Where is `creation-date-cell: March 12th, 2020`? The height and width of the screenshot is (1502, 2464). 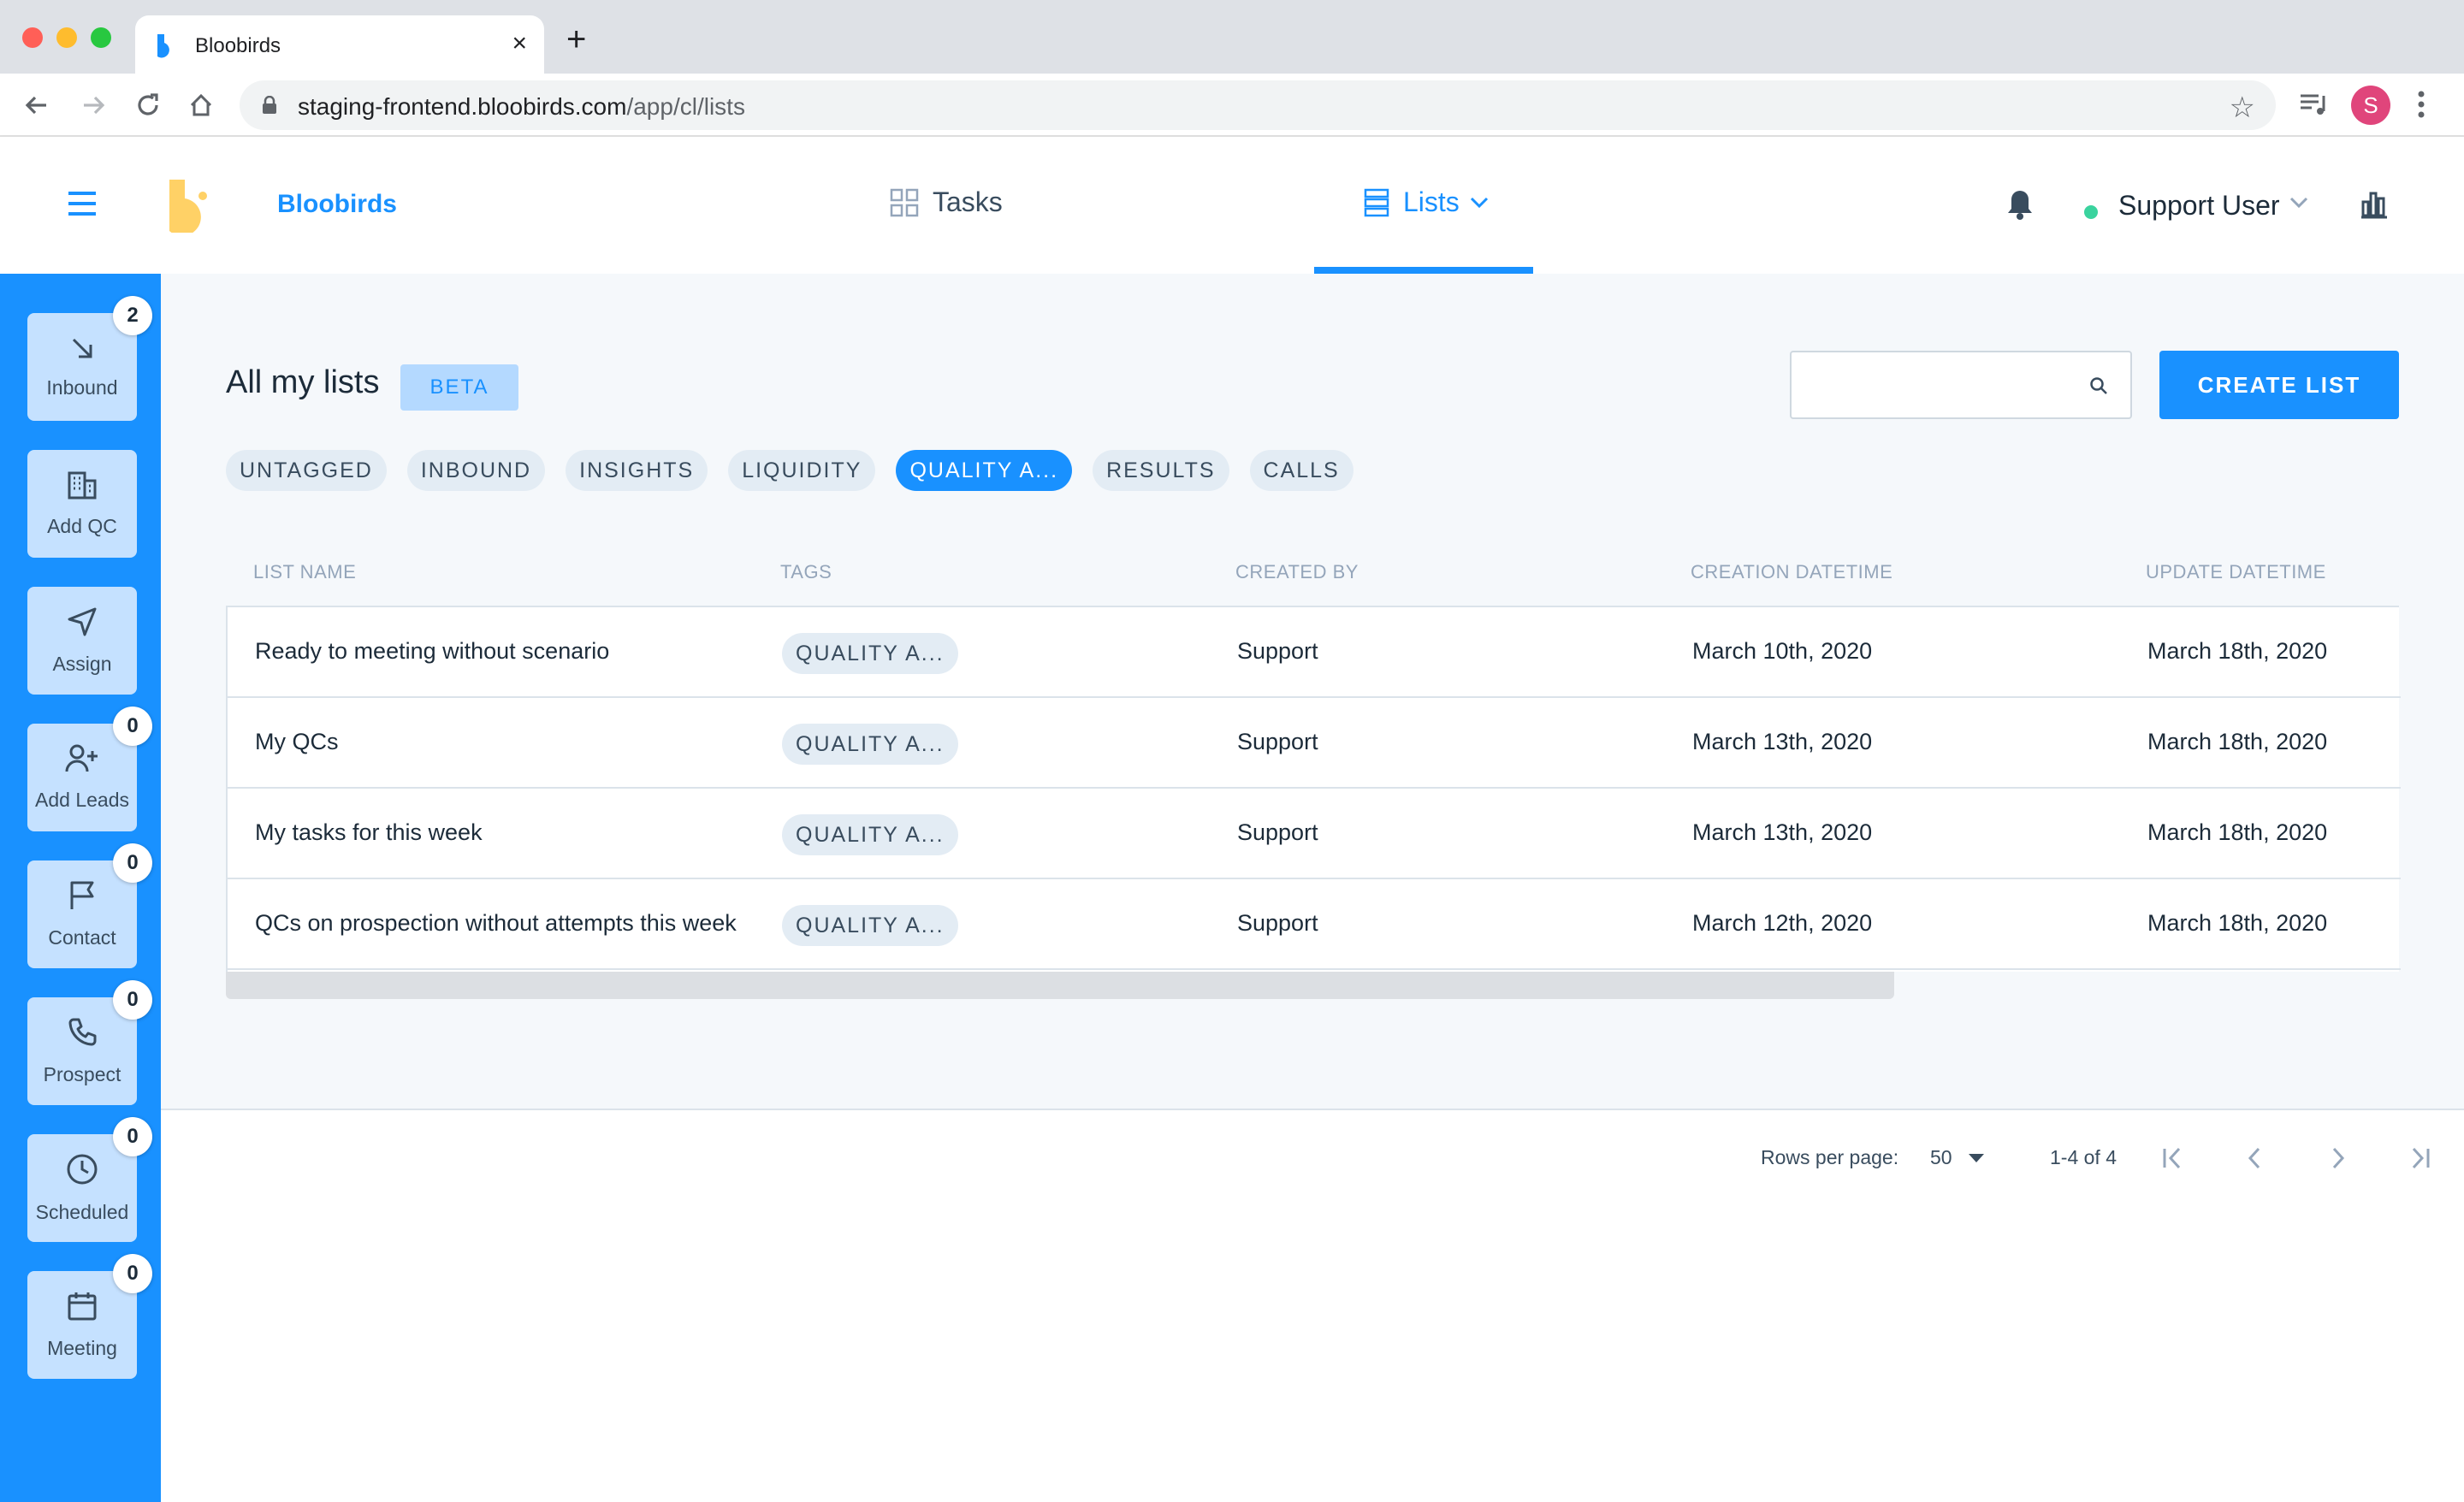 creation-date-cell: March 12th, 2020 is located at coordinates (1782, 923).